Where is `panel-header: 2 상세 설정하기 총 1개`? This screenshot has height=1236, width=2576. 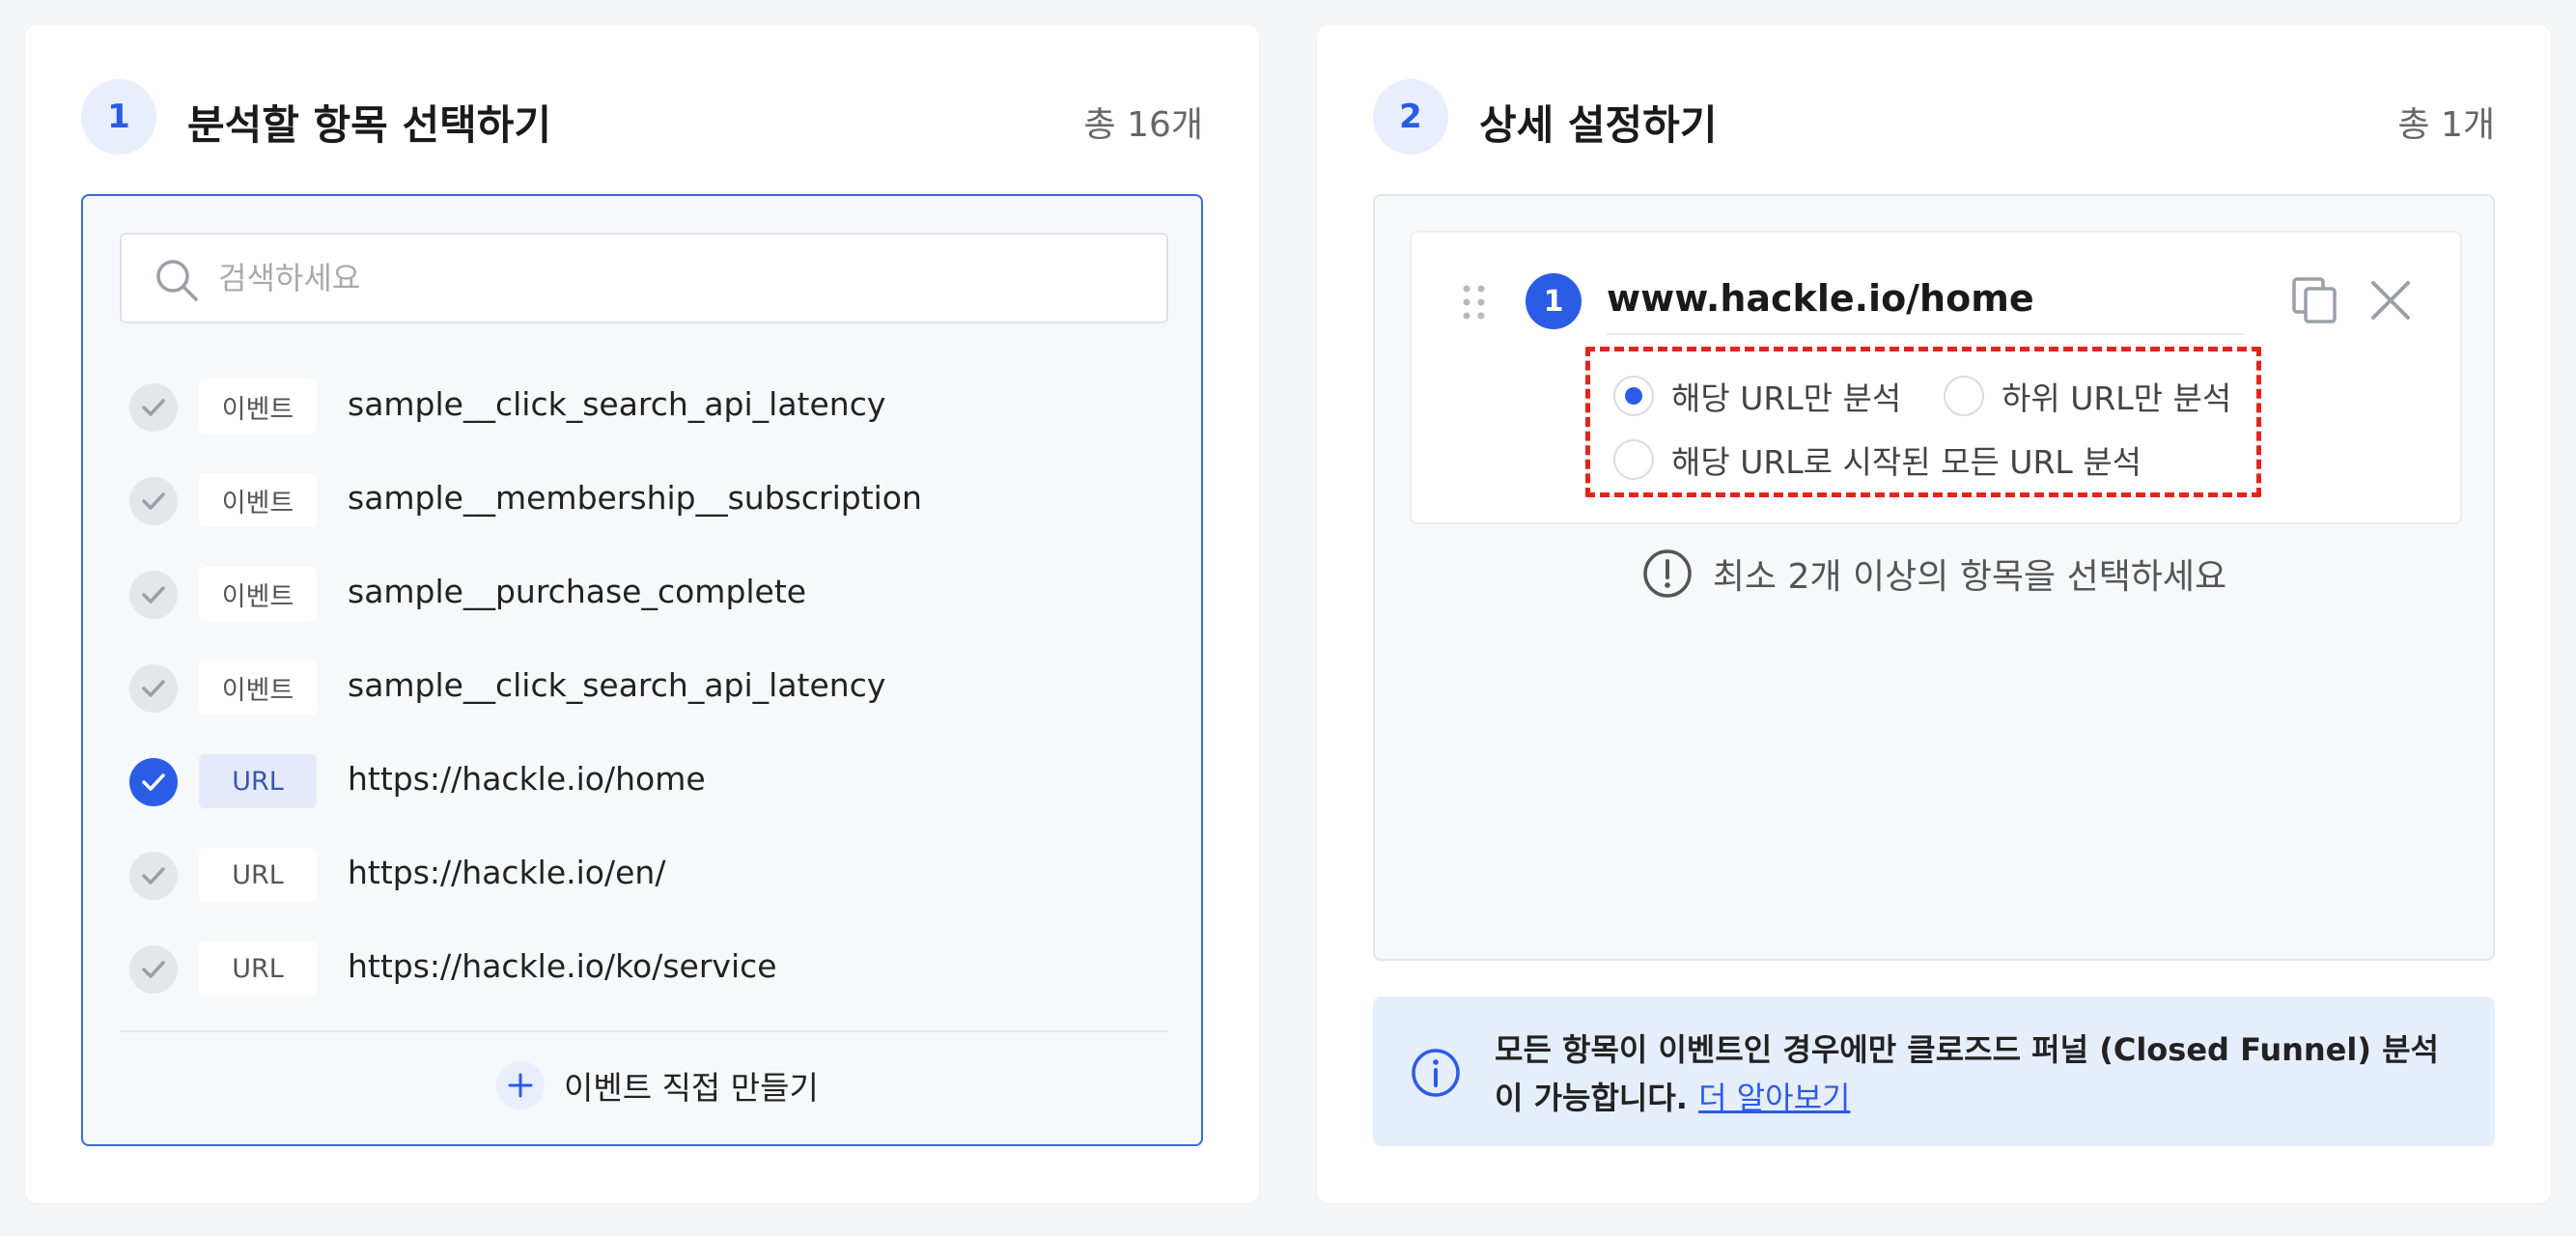
panel-header: 2 상세 설정하기 총 1개 is located at coordinates (1934, 117).